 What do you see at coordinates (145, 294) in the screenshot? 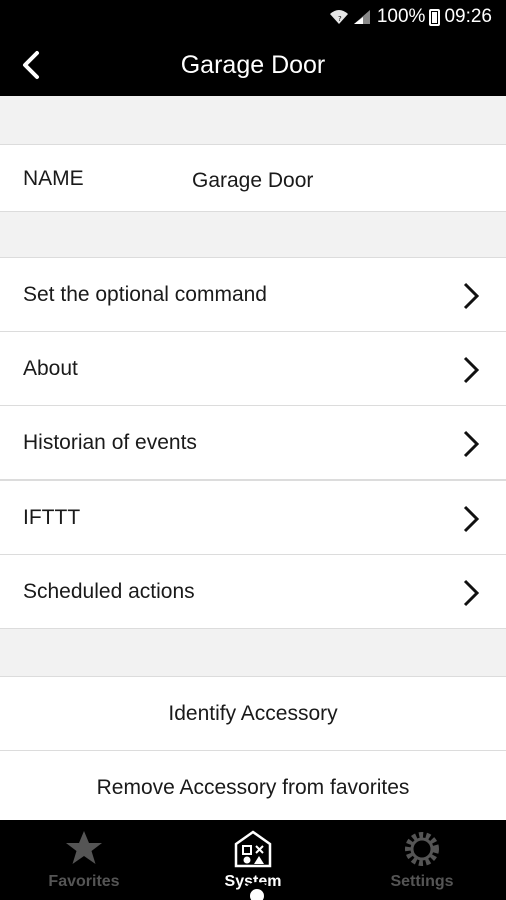
I see `menu-item-label: Set the optional command` at bounding box center [145, 294].